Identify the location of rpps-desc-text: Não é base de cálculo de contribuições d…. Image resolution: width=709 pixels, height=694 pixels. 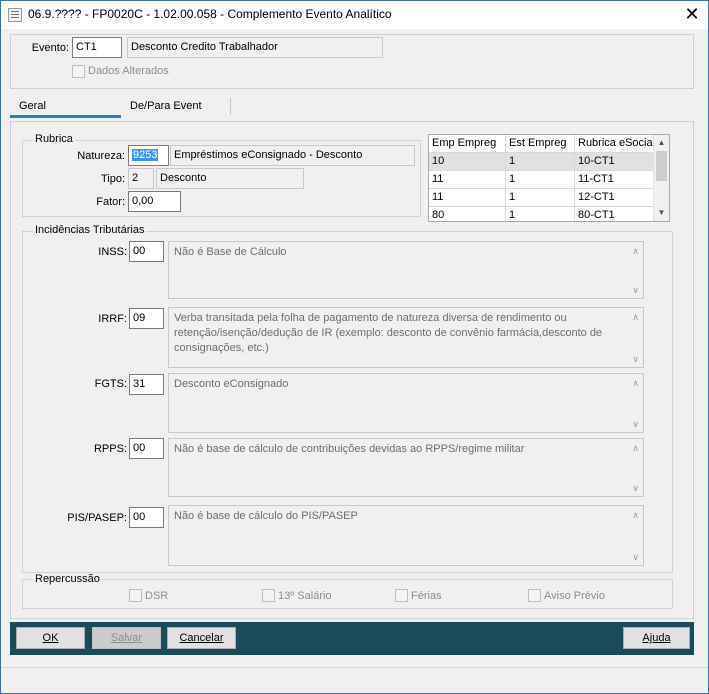
(349, 449).